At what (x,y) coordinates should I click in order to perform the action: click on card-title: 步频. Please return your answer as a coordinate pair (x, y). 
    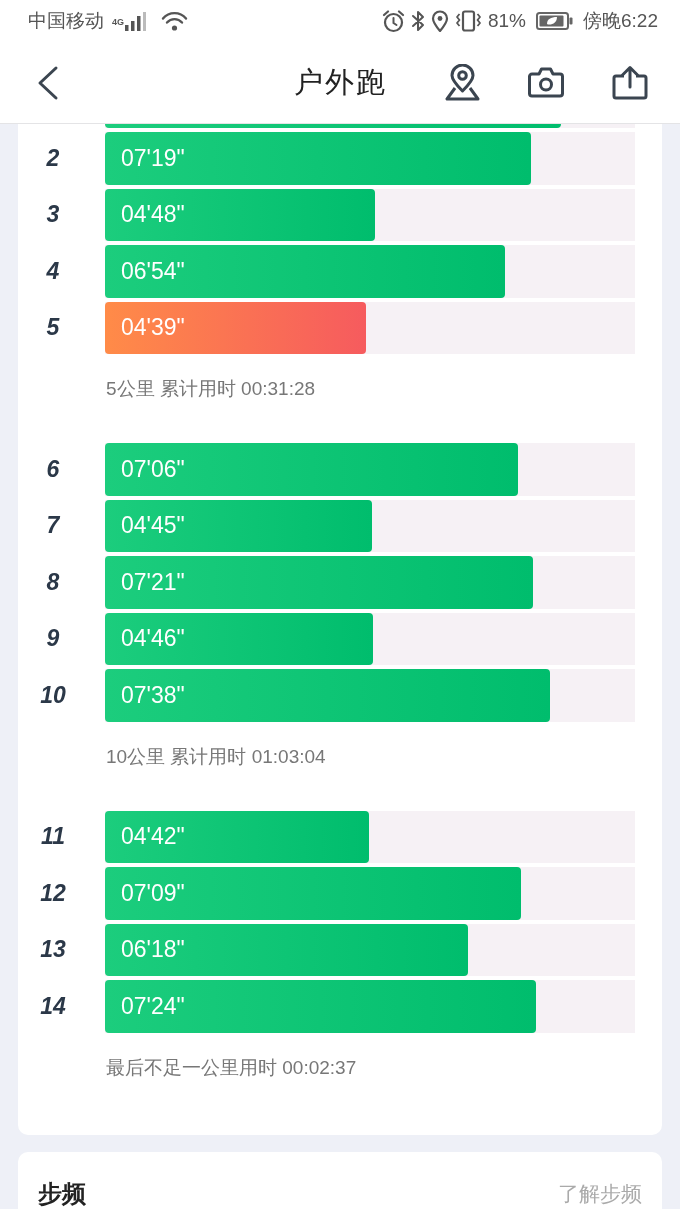
    Looking at the image, I should click on (62, 1193).